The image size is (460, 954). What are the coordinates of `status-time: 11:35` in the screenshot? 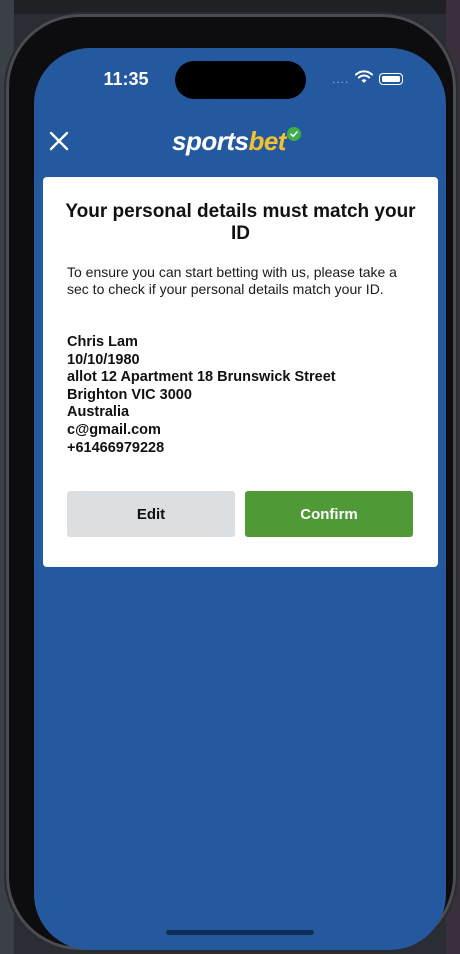 It's located at (126, 79).